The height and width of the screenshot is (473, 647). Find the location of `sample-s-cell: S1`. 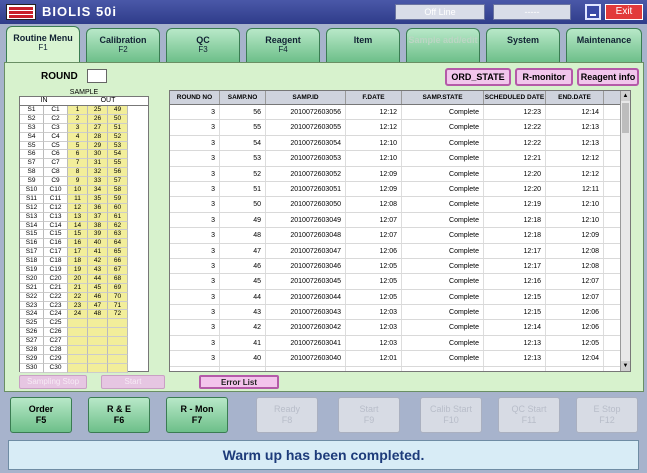

sample-s-cell: S1 is located at coordinates (32, 110).